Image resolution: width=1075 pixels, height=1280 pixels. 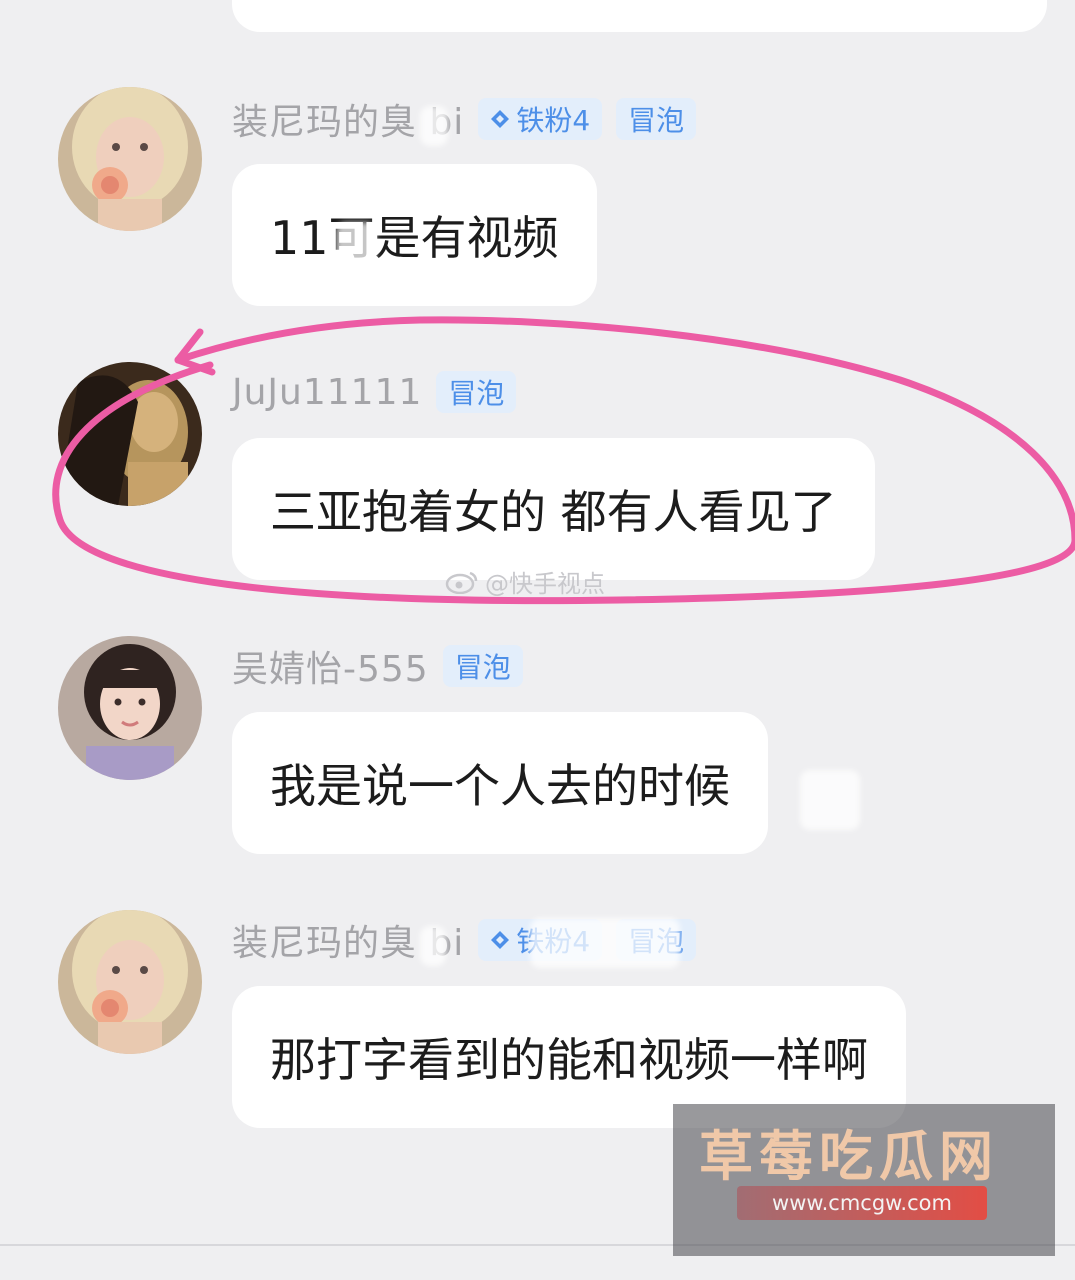 What do you see at coordinates (414, 235) in the screenshot?
I see `message-bubble: 11可是有视频` at bounding box center [414, 235].